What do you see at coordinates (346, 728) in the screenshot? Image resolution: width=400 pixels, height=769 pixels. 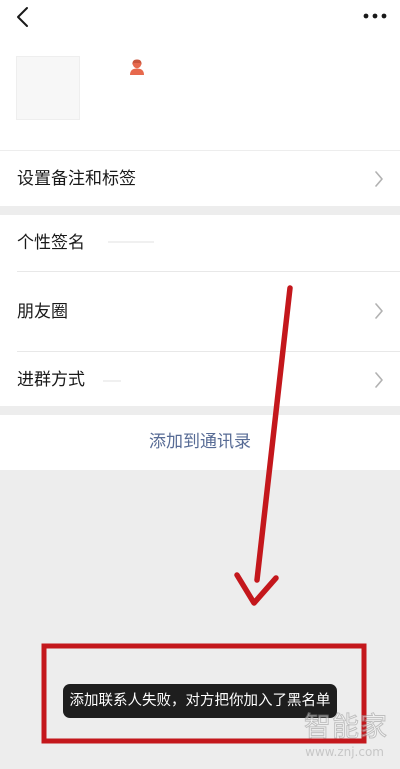 I see `watermark-text: 智能家` at bounding box center [346, 728].